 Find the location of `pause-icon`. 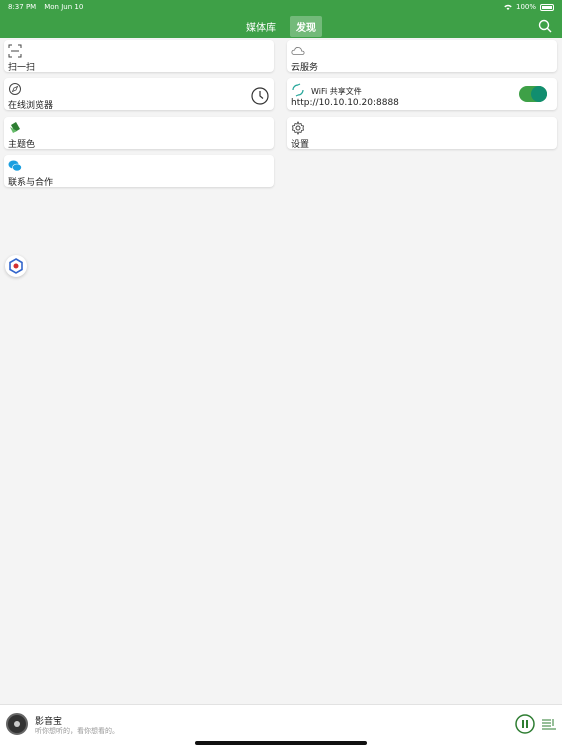

pause-icon is located at coordinates (525, 724).